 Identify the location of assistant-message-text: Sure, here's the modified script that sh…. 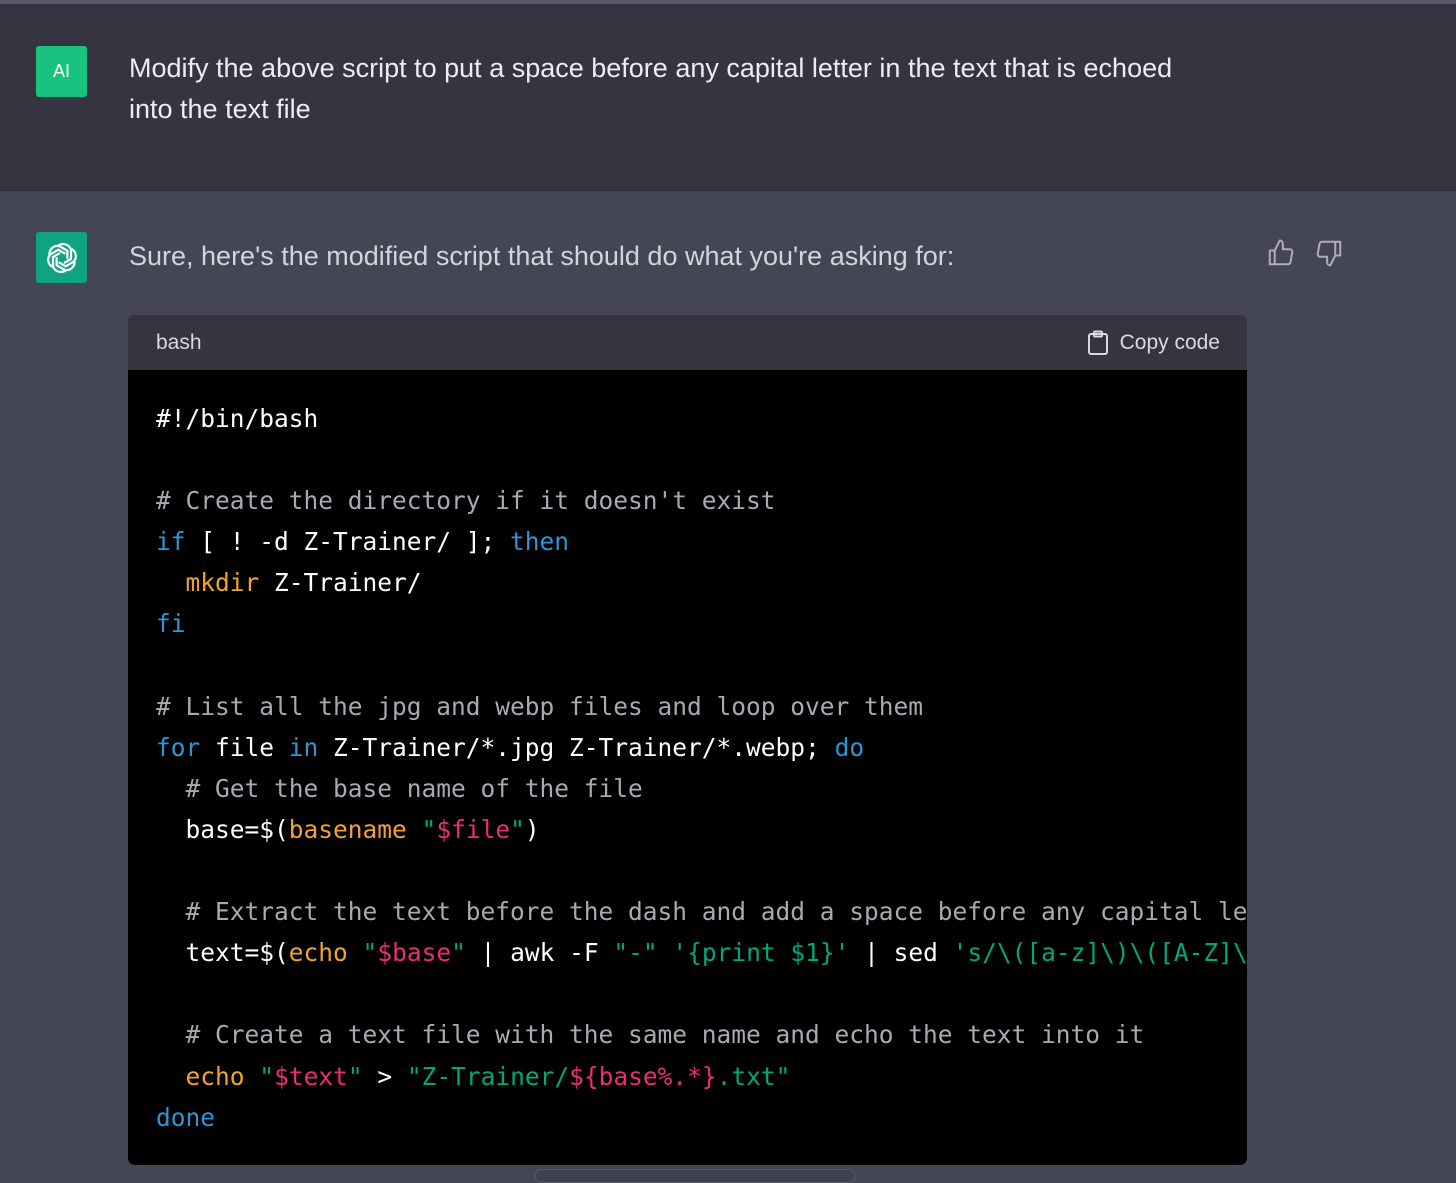
(542, 256).